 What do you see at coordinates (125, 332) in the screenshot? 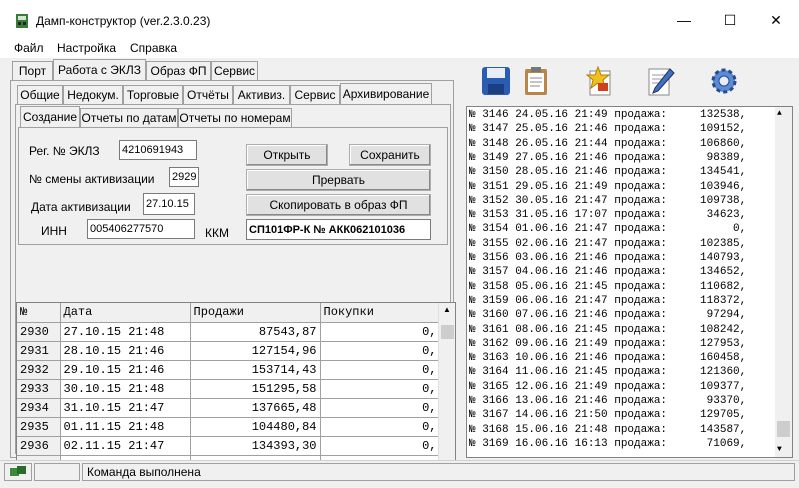
I see `cell-date: 27.10.15 21:48` at bounding box center [125, 332].